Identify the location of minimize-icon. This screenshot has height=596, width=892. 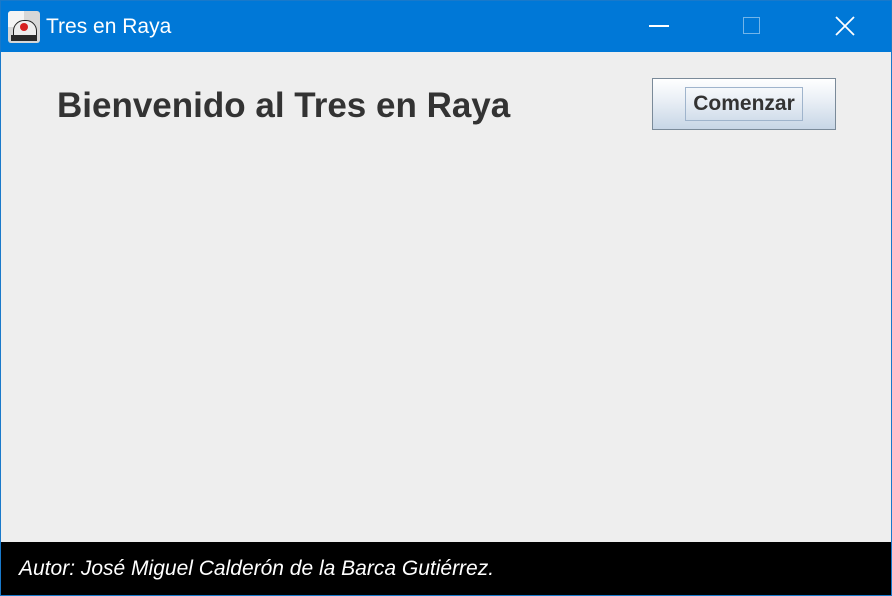
(659, 25).